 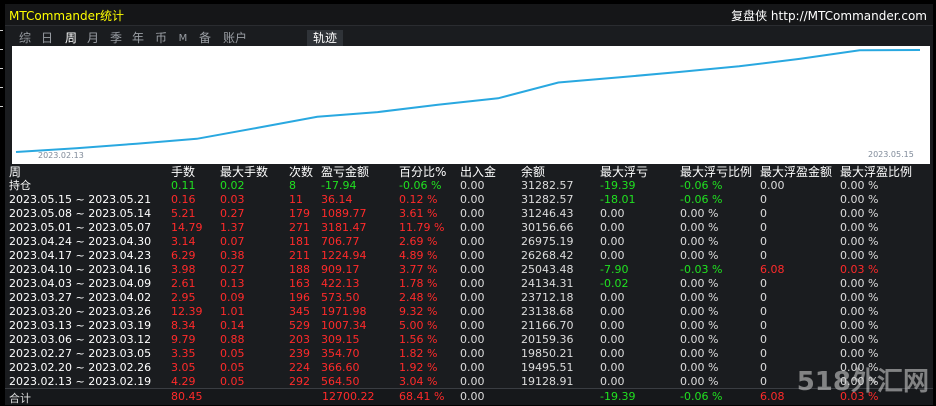 I want to click on cell-count: 203, so click(x=299, y=339).